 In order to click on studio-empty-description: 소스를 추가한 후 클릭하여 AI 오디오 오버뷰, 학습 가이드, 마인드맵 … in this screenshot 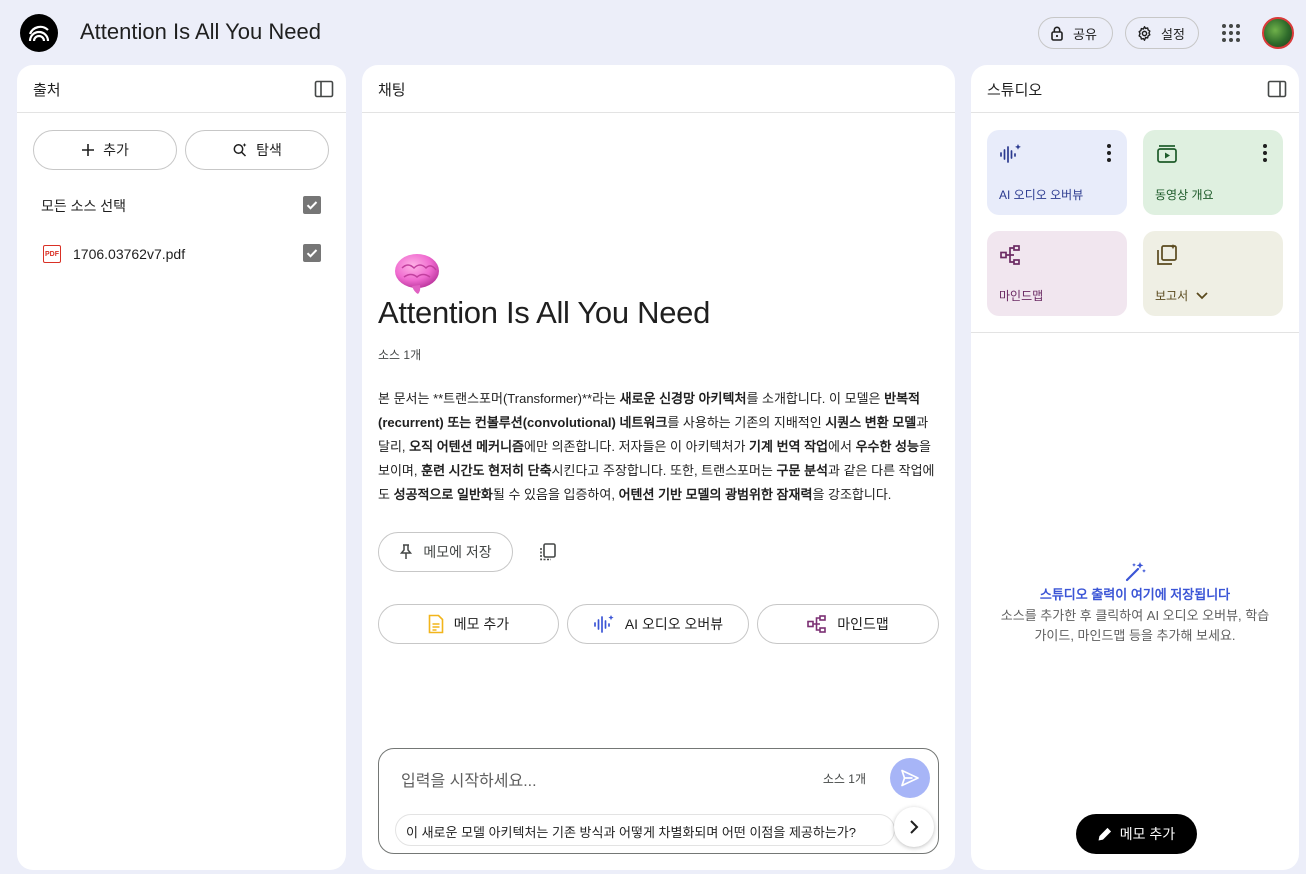, I will do `click(1135, 625)`.